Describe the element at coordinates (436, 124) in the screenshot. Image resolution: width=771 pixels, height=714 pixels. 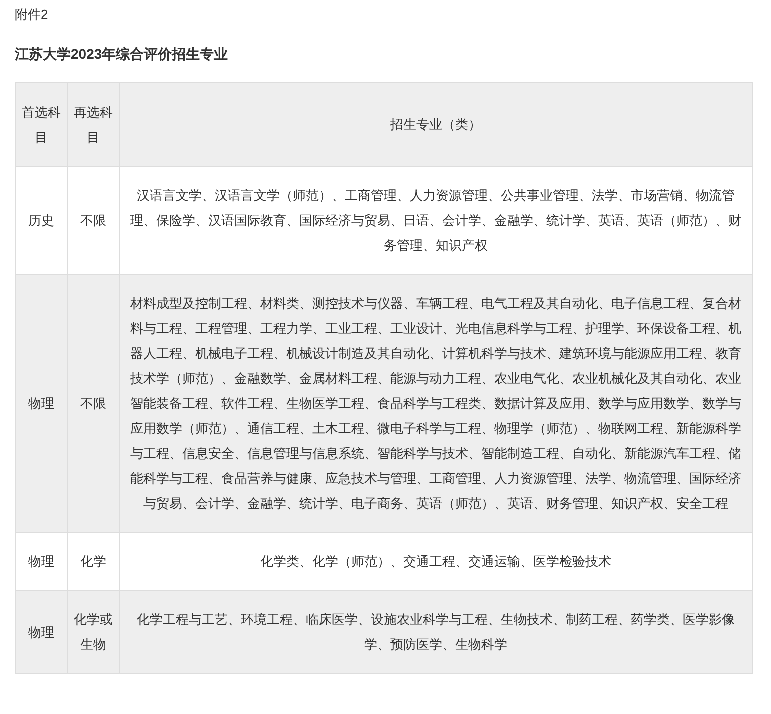
I see `column-header: 招生专业（类）` at that location.